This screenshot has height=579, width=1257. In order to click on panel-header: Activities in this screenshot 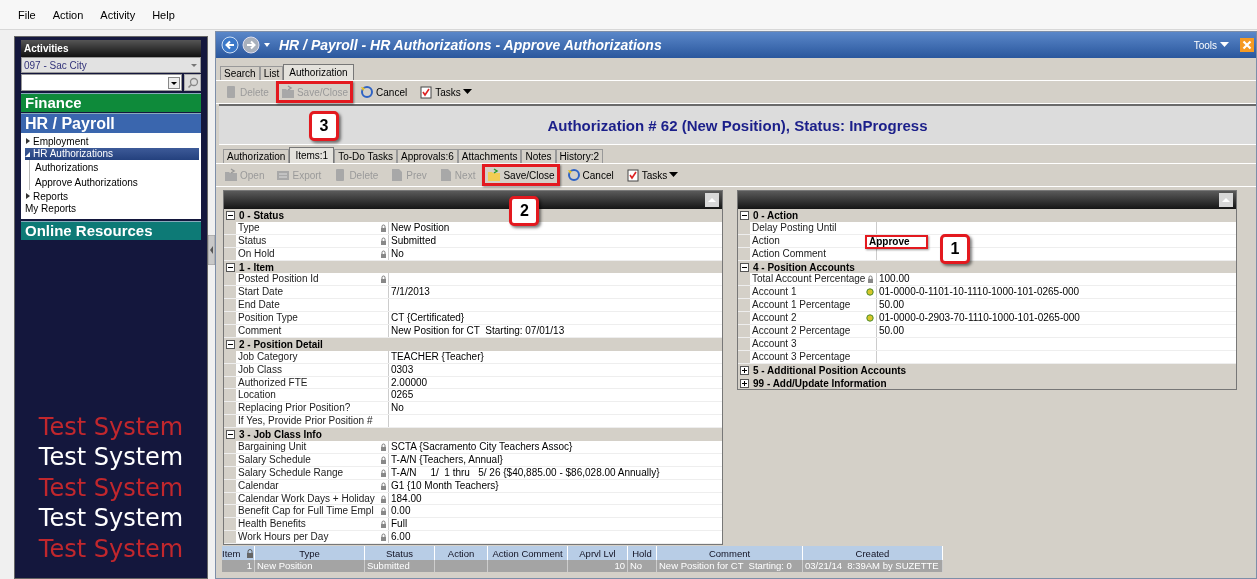, I will do `click(111, 48)`.